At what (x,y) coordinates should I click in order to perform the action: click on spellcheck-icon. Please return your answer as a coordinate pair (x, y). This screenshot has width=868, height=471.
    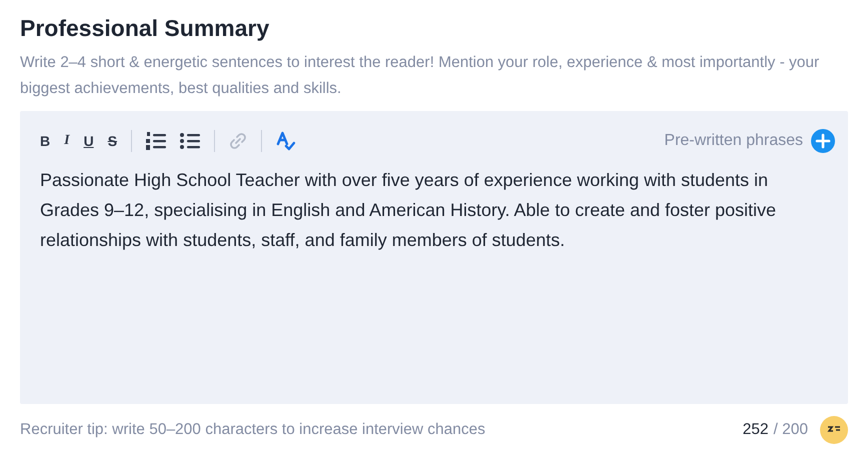
    Looking at the image, I should click on (286, 141).